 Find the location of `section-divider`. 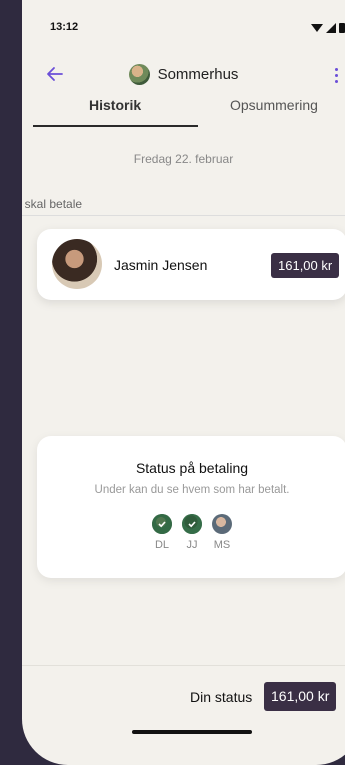

section-divider is located at coordinates (183, 215).